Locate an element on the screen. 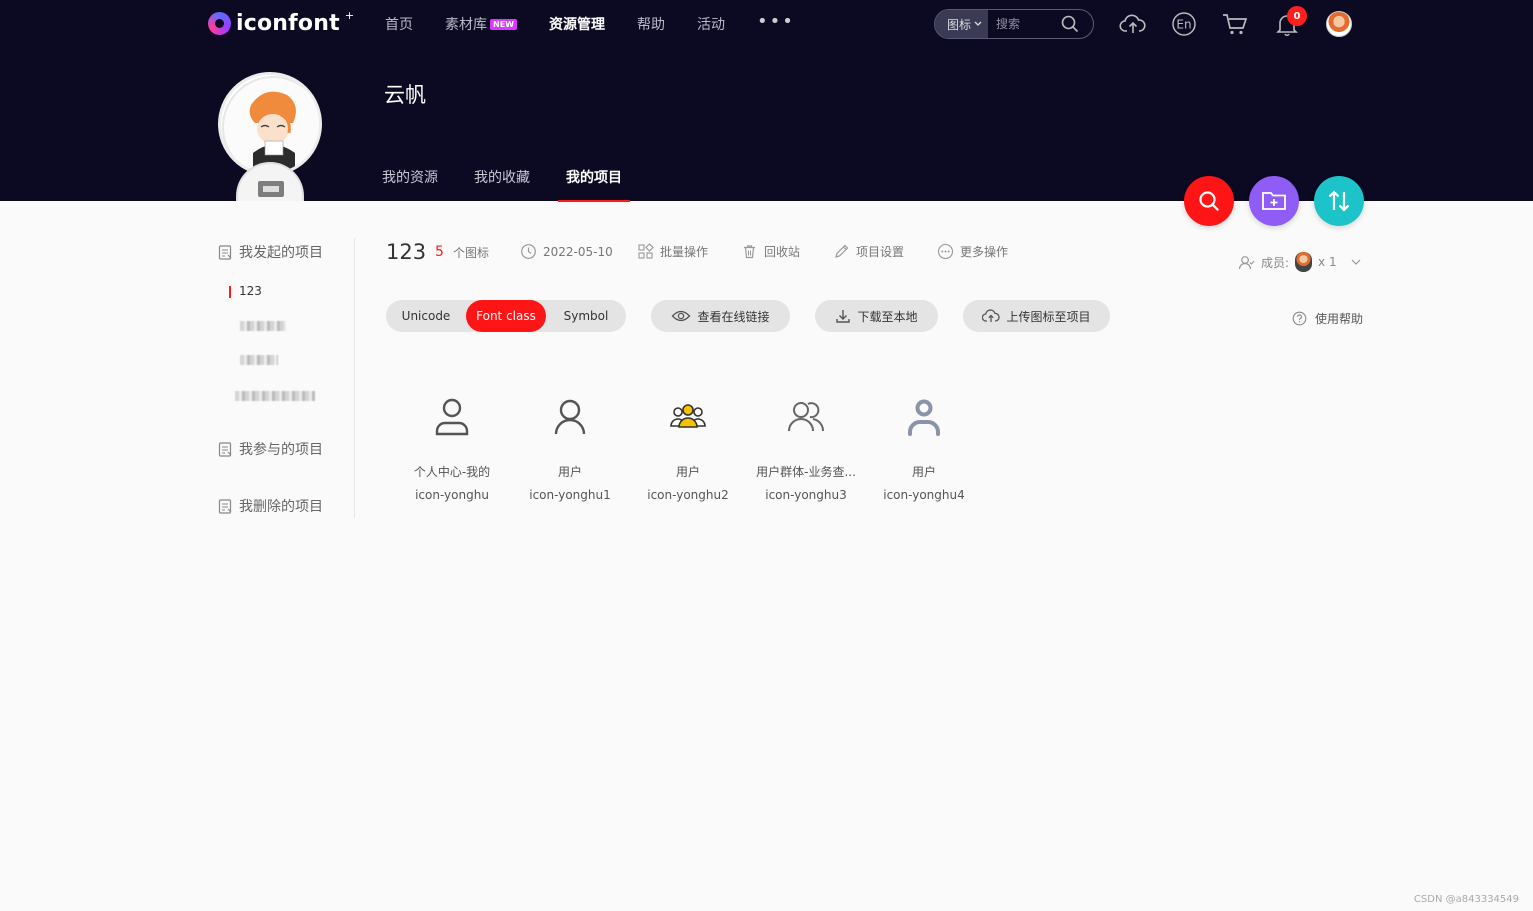  notification-button: 0 is located at coordinates (1290, 22).